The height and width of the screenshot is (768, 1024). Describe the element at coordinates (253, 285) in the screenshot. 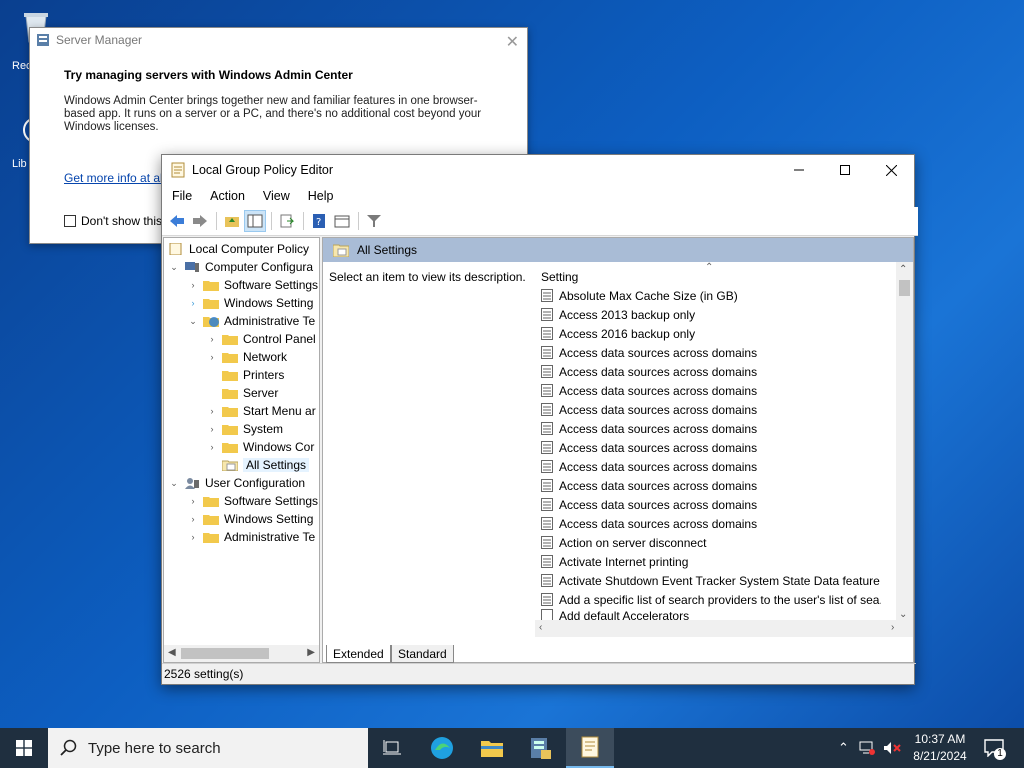

I see `tree-node-software-settings: › Software Settings` at that location.